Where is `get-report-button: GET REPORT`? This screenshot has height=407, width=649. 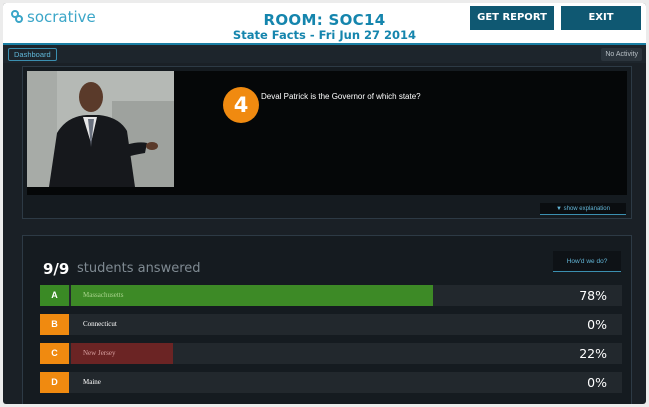
get-report-button: GET REPORT is located at coordinates (512, 18).